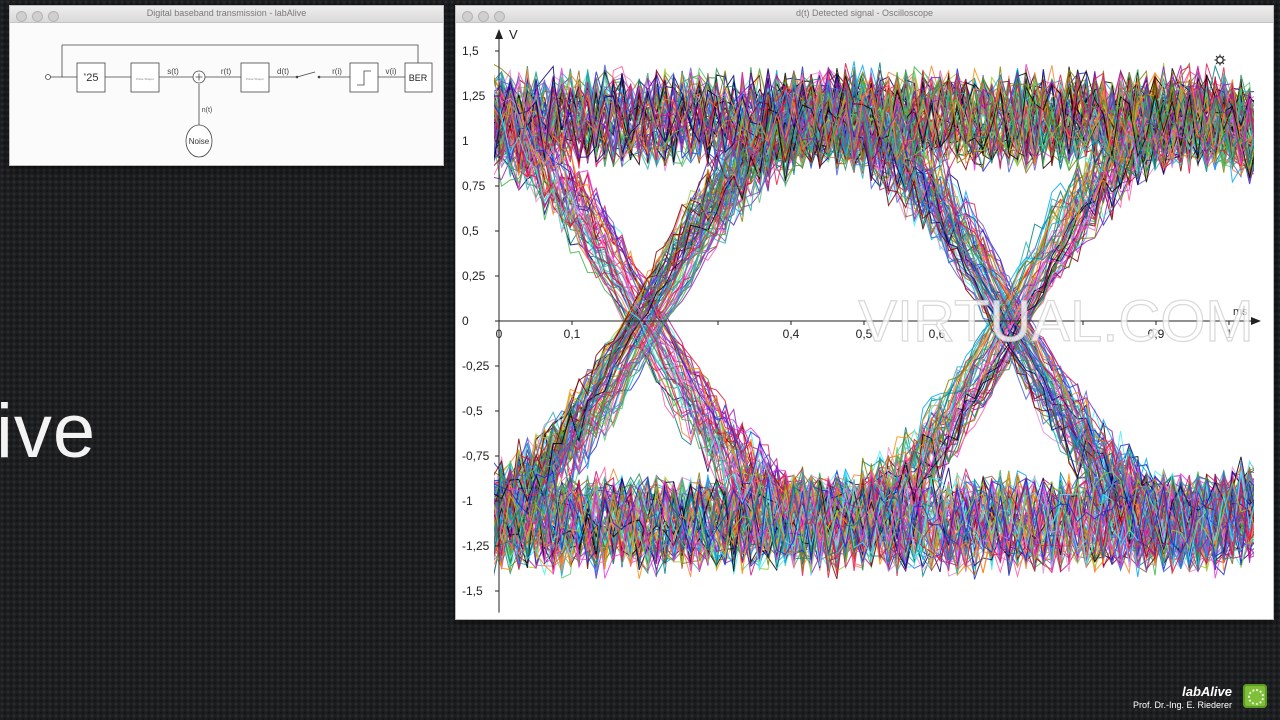  I want to click on y-tick-label: 0, so click(465, 321).